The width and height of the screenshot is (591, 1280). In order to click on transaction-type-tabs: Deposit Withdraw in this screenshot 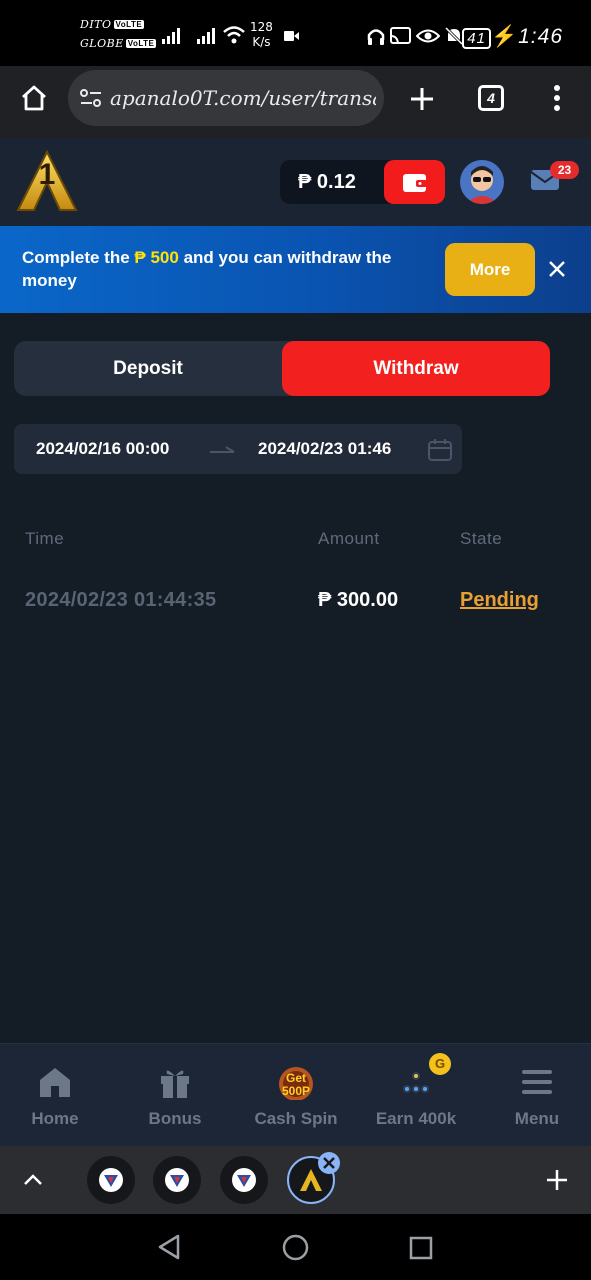, I will do `click(282, 368)`.